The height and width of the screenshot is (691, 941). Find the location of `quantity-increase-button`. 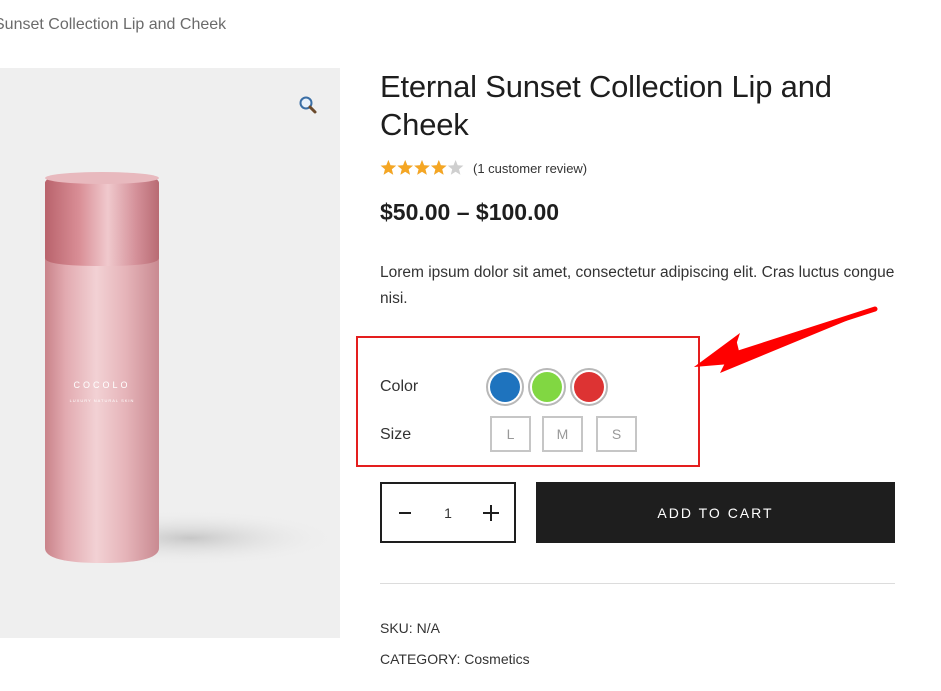

quantity-increase-button is located at coordinates (491, 512).